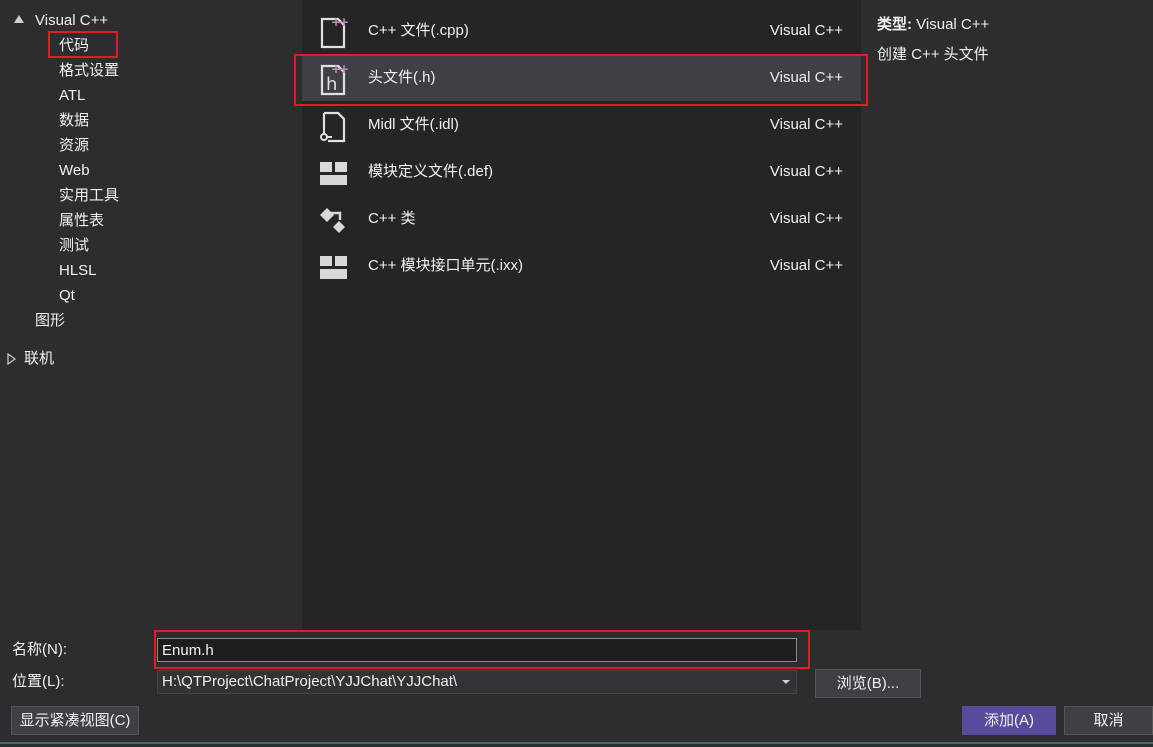 This screenshot has height=747, width=1153. Describe the element at coordinates (78, 271) in the screenshot. I see `tree-item-hlsl: HLSL` at that location.